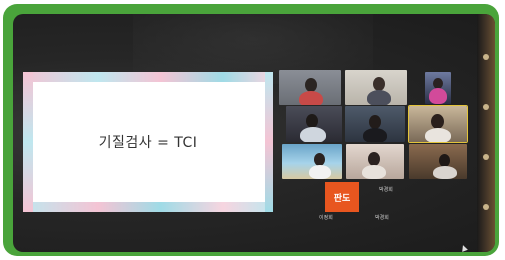  I want to click on slide-title: 기질검사 = TCI, so click(148, 143).